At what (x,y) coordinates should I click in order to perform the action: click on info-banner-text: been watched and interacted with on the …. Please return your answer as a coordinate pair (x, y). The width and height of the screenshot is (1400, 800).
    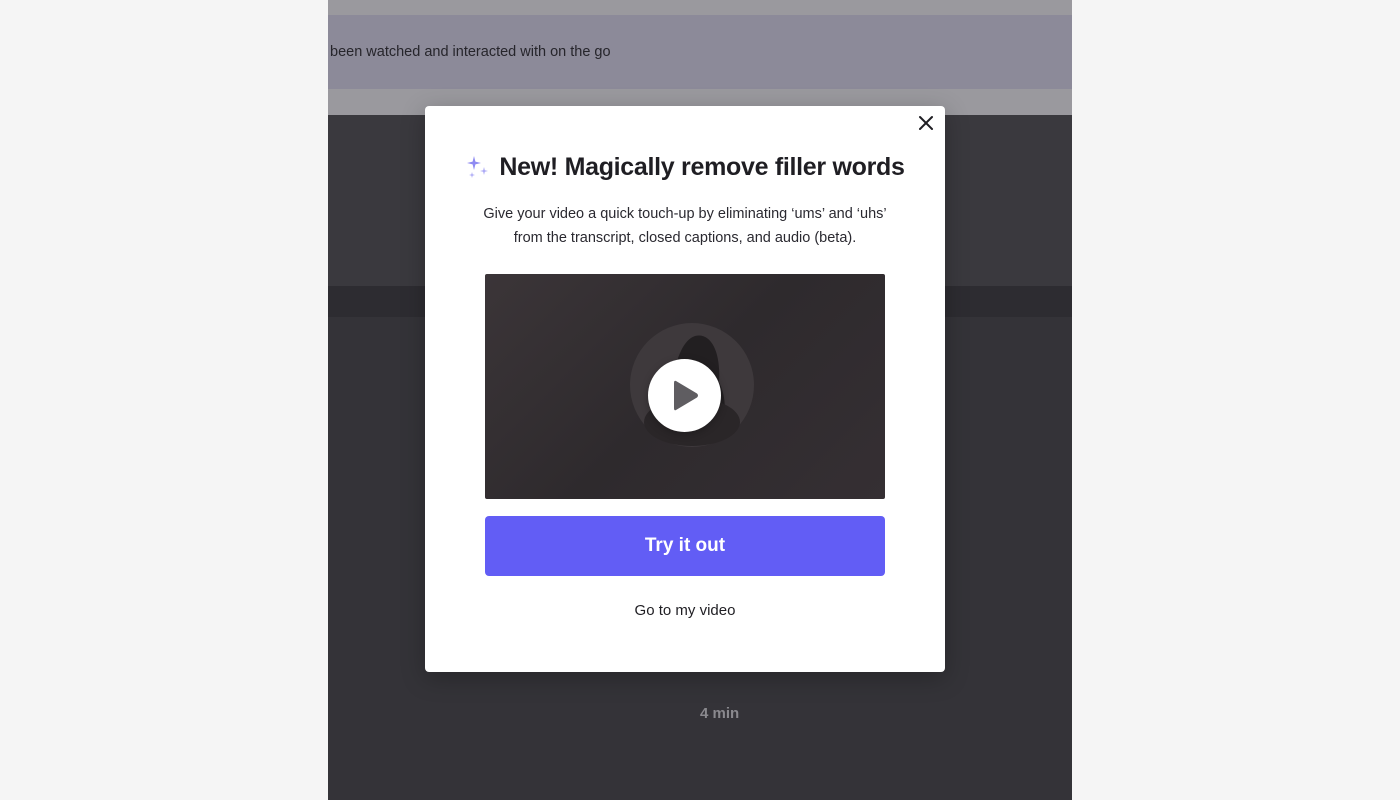
    Looking at the image, I should click on (470, 52).